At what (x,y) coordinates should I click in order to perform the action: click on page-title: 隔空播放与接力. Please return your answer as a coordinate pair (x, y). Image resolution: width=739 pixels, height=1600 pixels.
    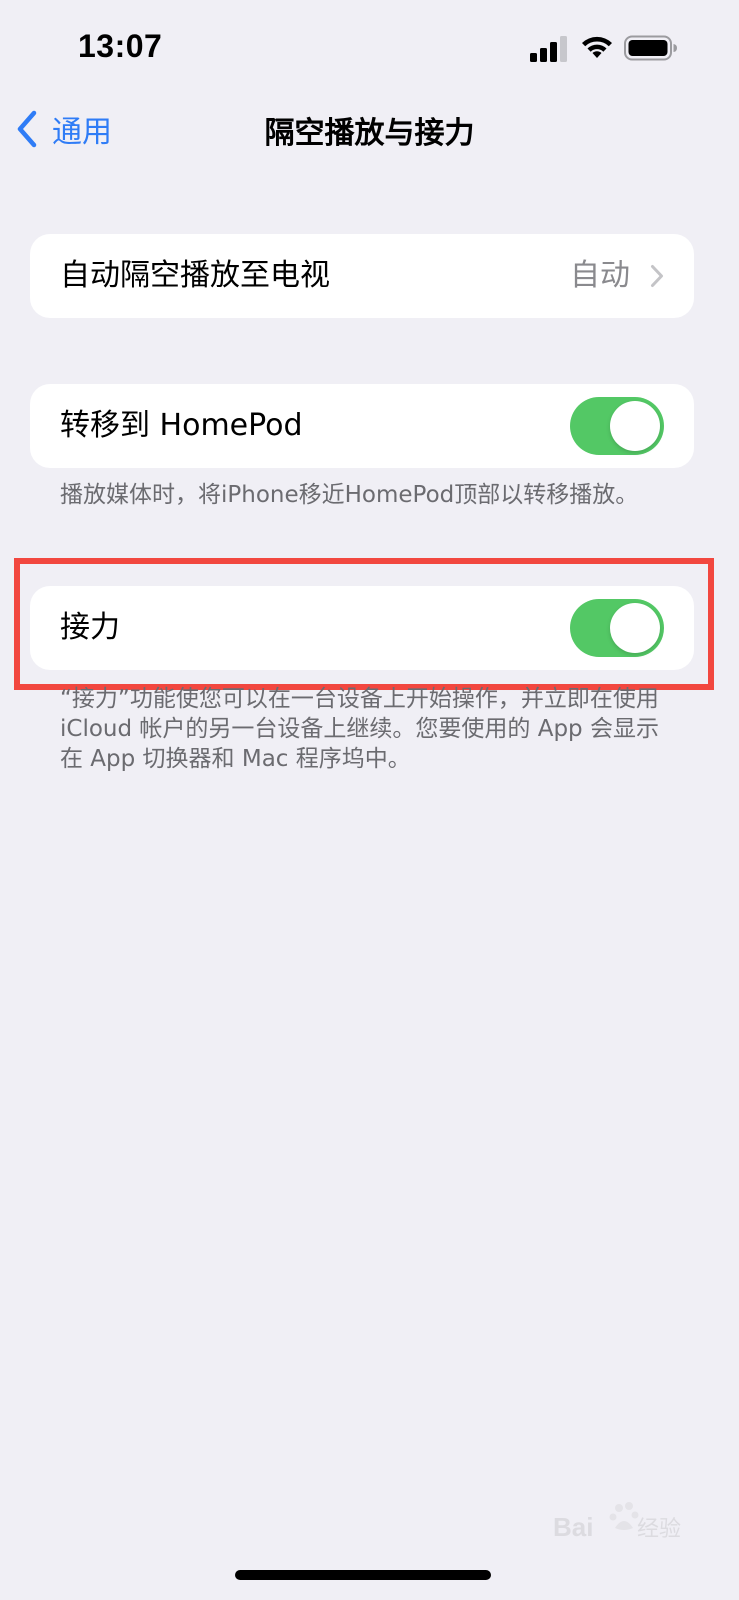
    Looking at the image, I should click on (369, 133).